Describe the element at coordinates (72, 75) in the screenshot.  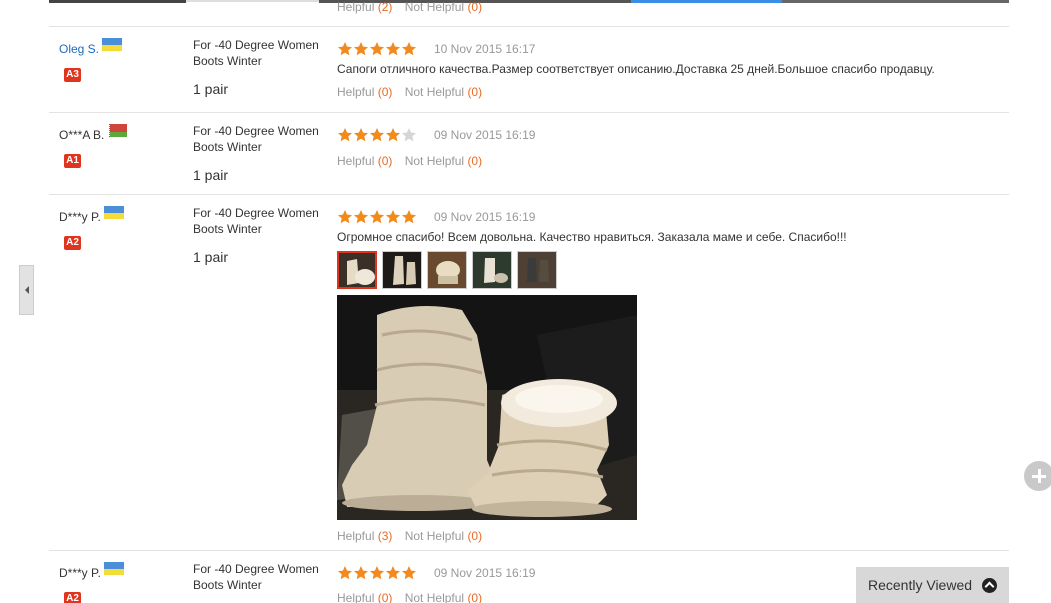
I see `buyer-level-badge: A3` at that location.